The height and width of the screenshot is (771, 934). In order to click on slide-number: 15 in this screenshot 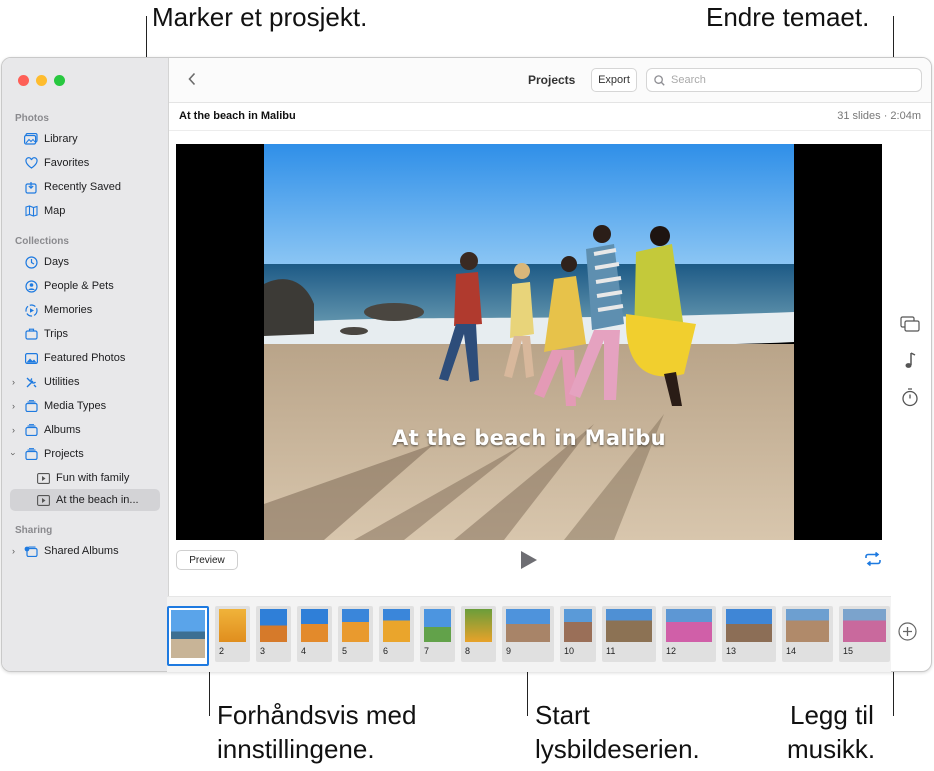, I will do `click(848, 651)`.